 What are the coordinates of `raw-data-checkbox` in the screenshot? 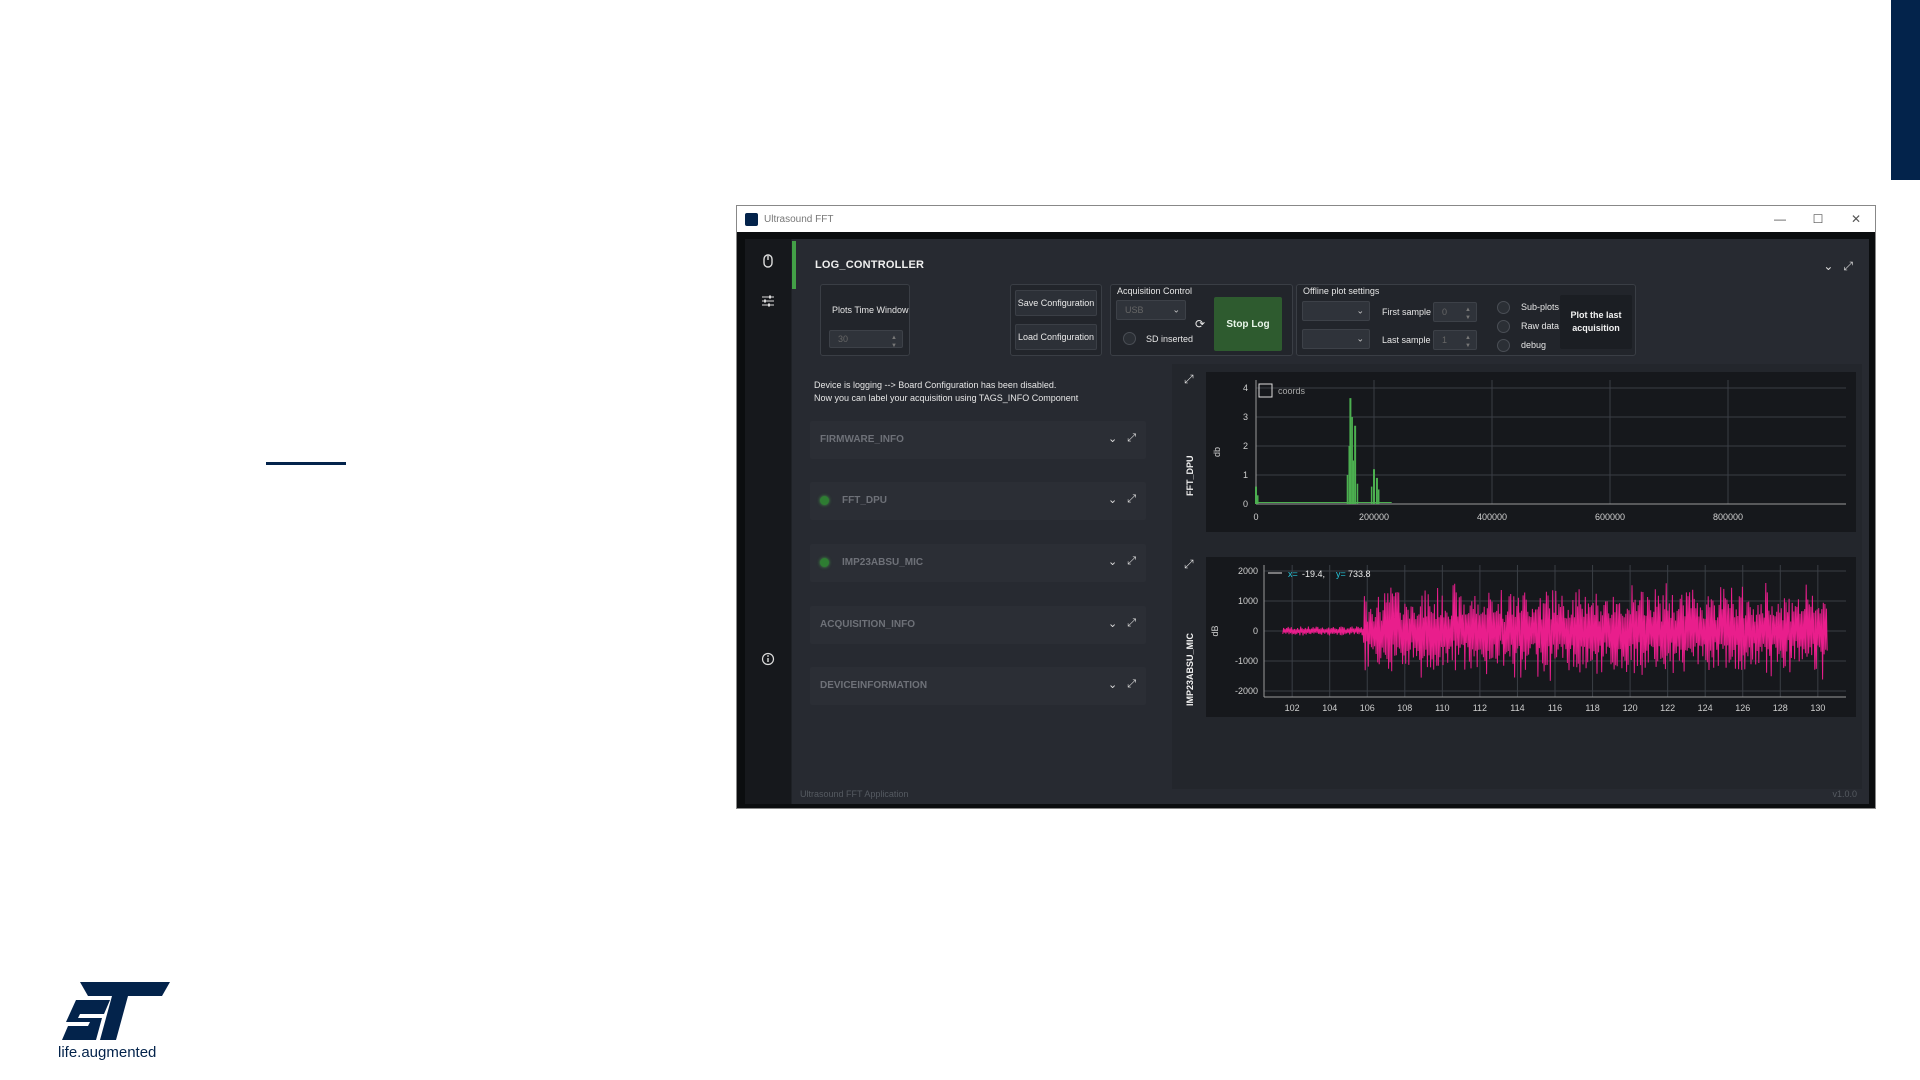 It's located at (1503, 326).